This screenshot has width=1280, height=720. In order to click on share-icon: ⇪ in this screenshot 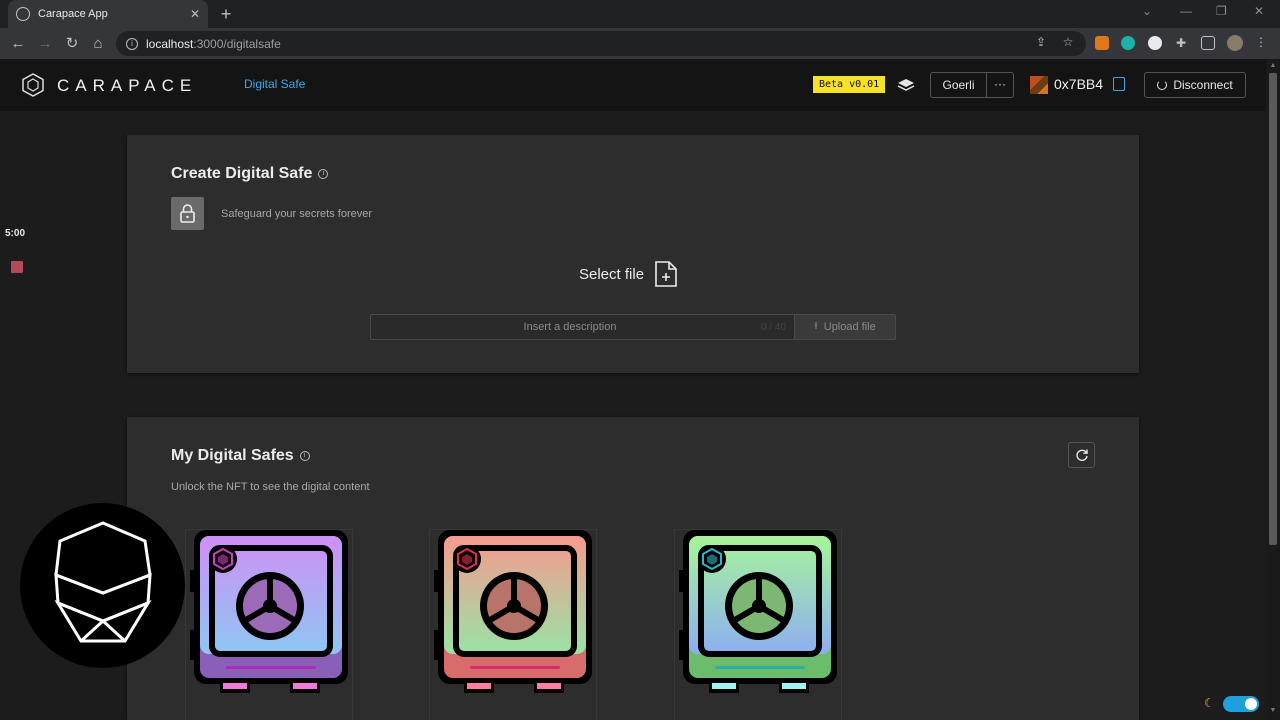, I will do `click(1041, 42)`.